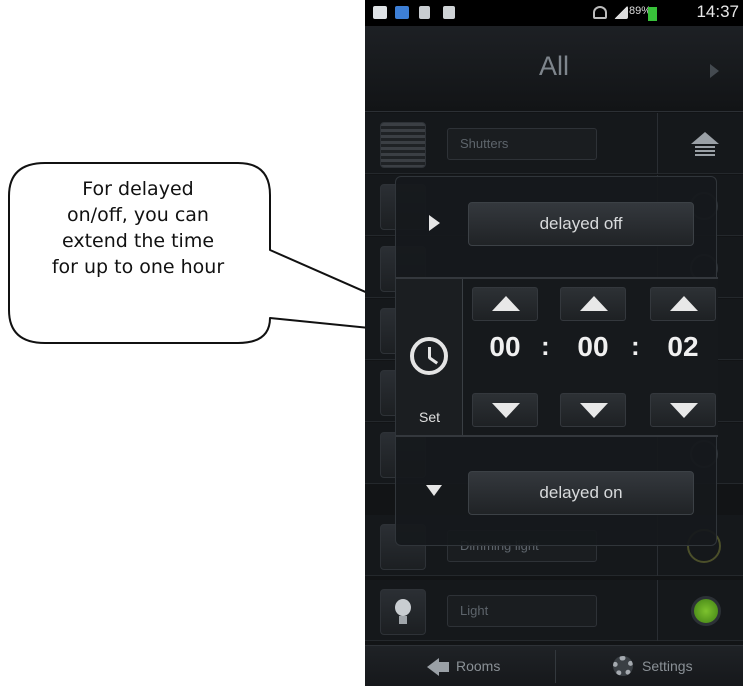 This screenshot has height=686, width=743. I want to click on seconds-decrement-button, so click(683, 410).